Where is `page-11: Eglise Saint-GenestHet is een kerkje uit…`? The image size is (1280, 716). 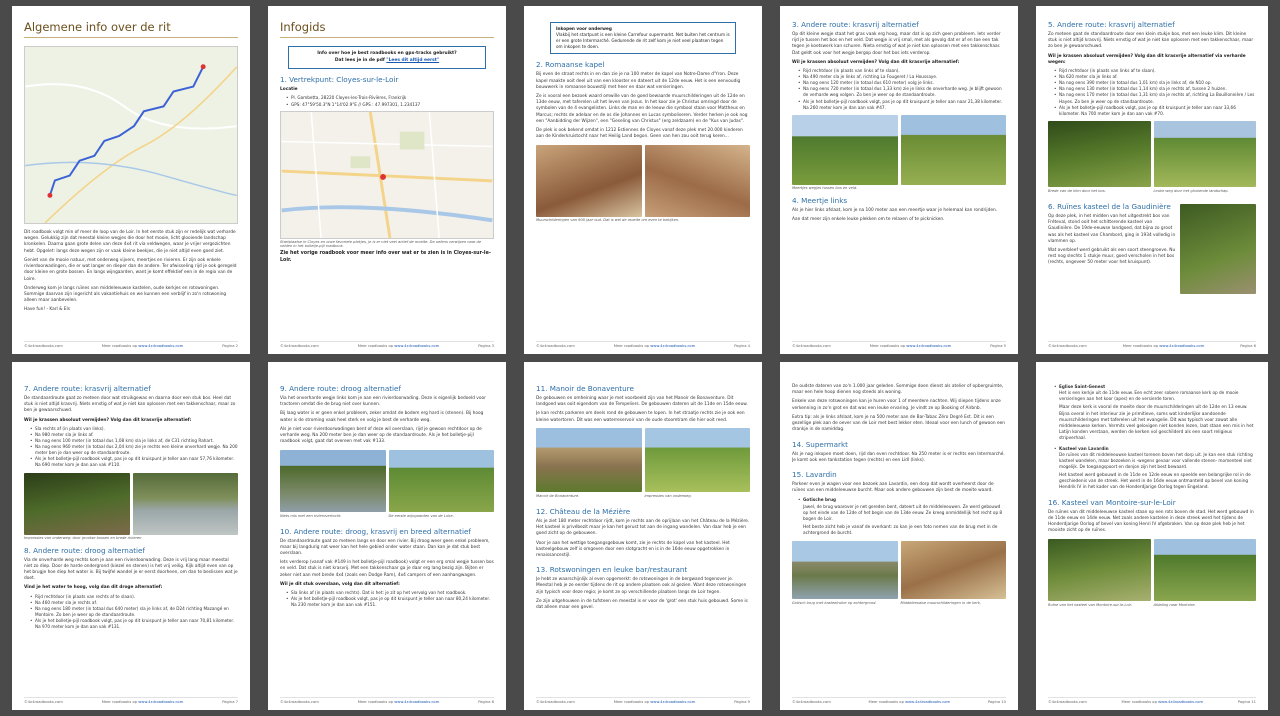
page-11: Eglise Saint-GenestHet is een kerkje uit… is located at coordinates (1152, 536).